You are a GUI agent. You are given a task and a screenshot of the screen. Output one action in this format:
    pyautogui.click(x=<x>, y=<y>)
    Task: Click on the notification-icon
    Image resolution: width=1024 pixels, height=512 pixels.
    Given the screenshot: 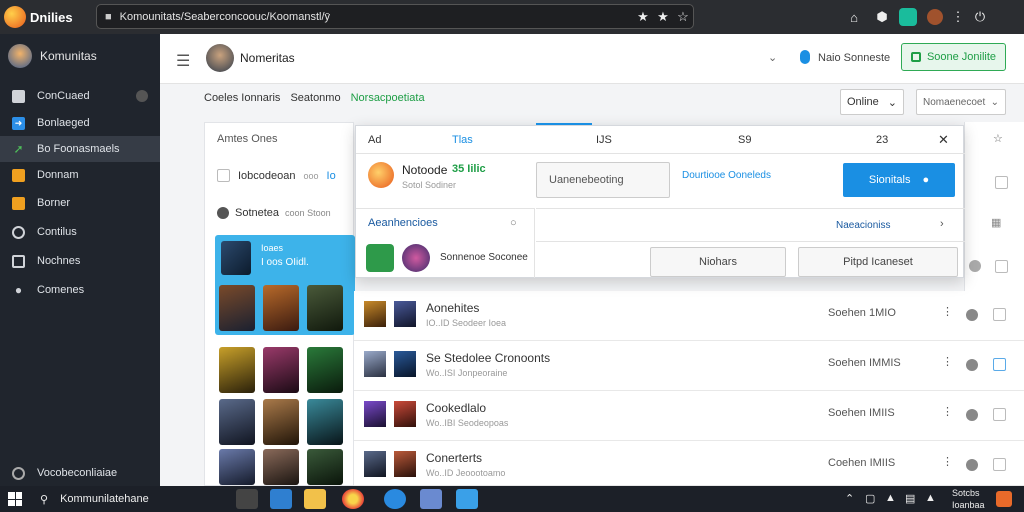 What is the action you would take?
    pyautogui.click(x=1004, y=499)
    